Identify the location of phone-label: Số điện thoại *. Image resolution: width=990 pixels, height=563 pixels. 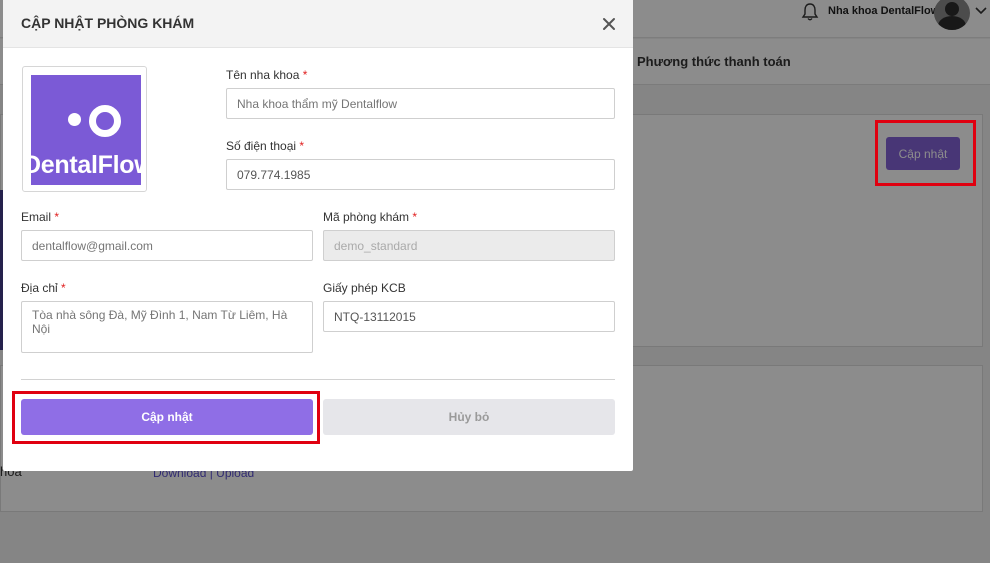
(265, 146).